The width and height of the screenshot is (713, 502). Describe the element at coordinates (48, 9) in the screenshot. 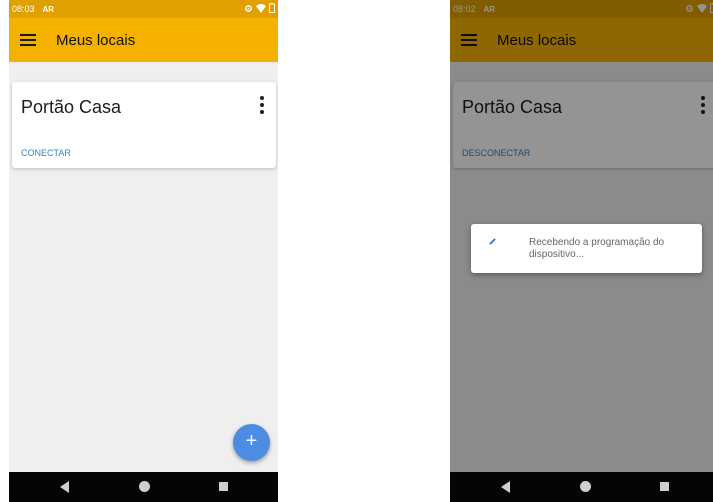

I see `notification-icon: AR` at that location.